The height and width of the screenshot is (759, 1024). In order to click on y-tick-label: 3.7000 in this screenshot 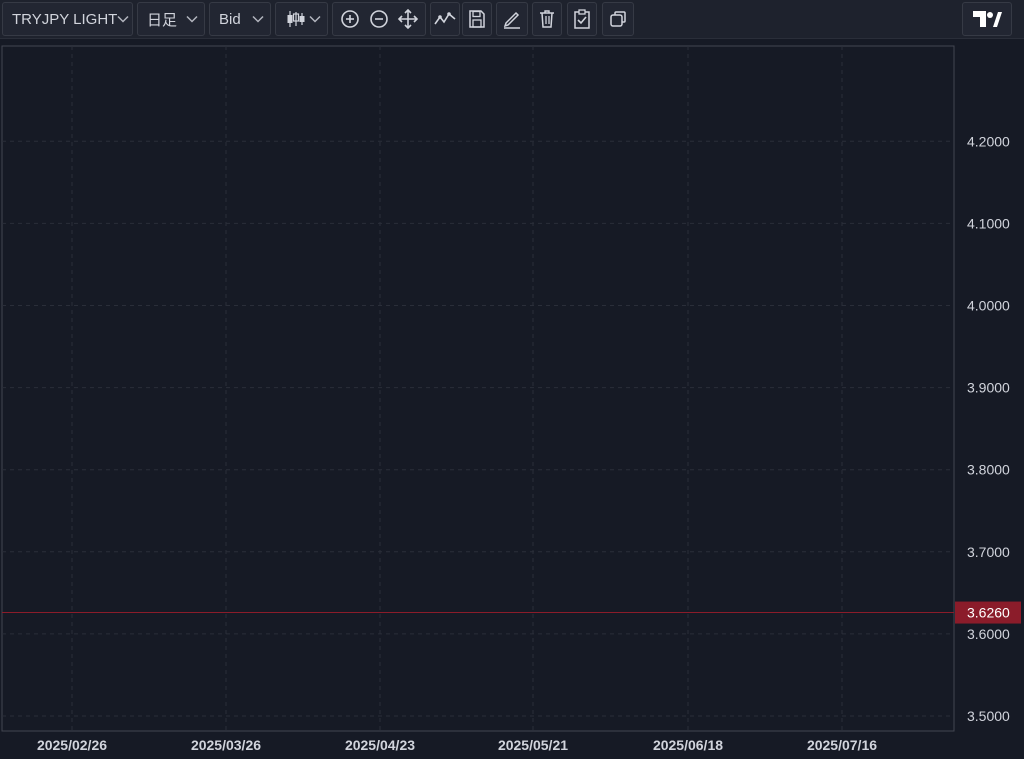, I will do `click(988, 552)`.